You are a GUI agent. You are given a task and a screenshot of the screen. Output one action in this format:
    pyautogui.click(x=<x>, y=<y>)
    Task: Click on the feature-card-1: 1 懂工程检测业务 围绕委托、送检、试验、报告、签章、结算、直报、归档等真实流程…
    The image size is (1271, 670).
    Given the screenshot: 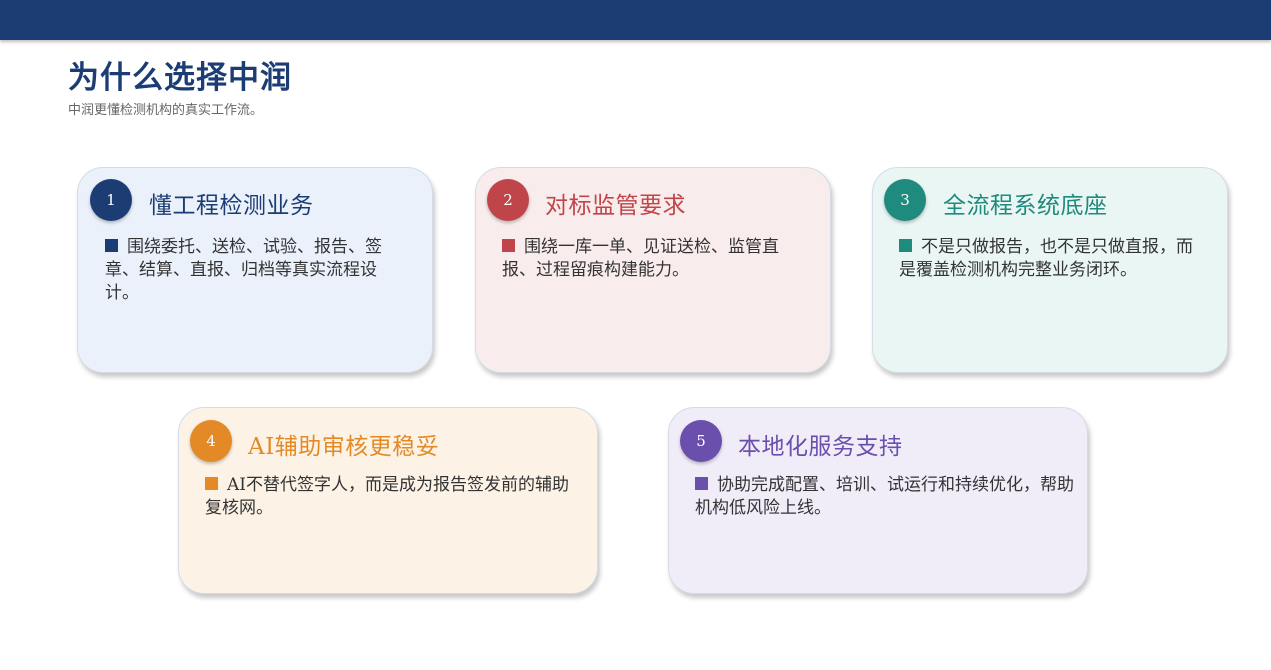 What is the action you would take?
    pyautogui.click(x=255, y=270)
    